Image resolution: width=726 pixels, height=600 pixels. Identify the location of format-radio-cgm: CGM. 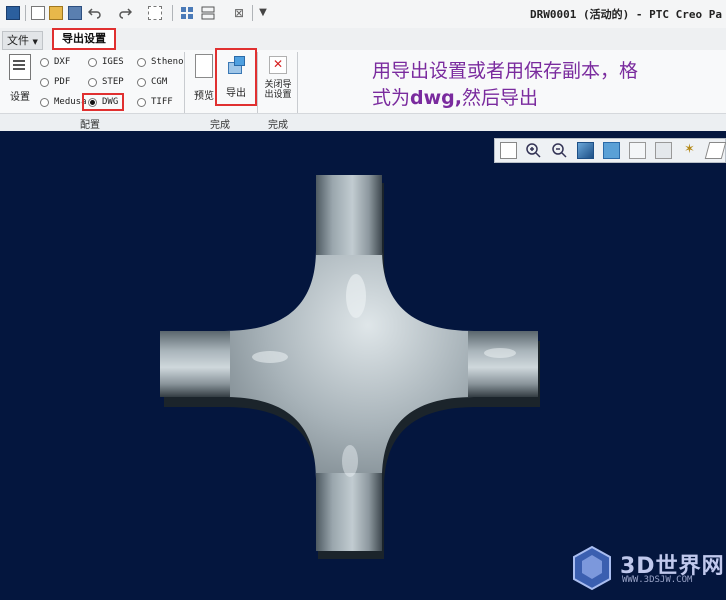
(152, 82).